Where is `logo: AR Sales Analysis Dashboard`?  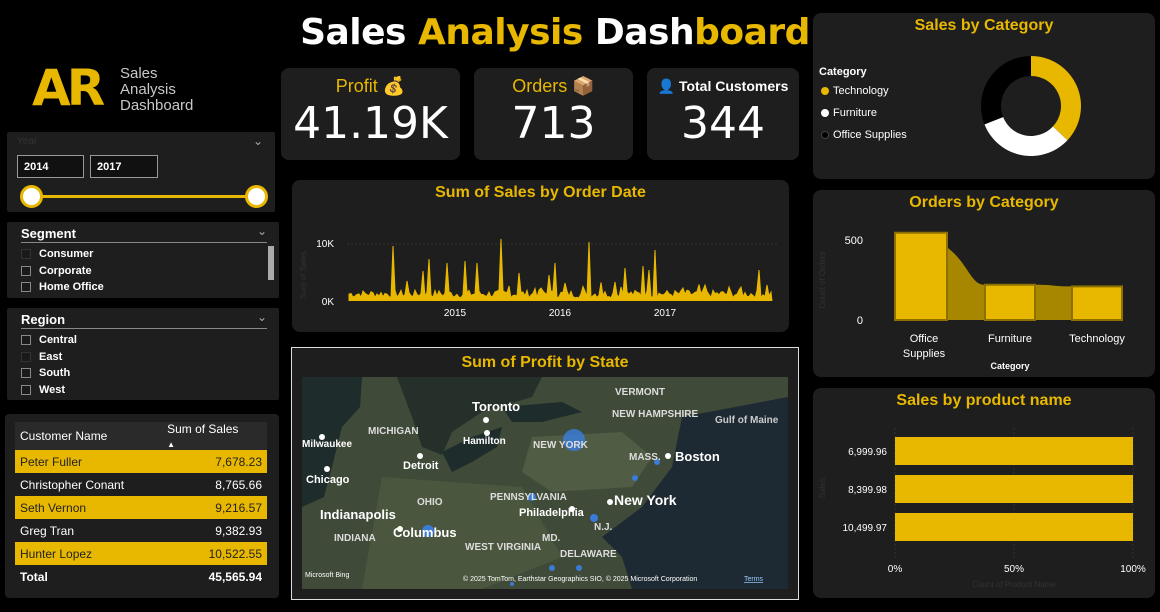
logo: AR Sales Analysis Dashboard is located at coordinates (112, 88).